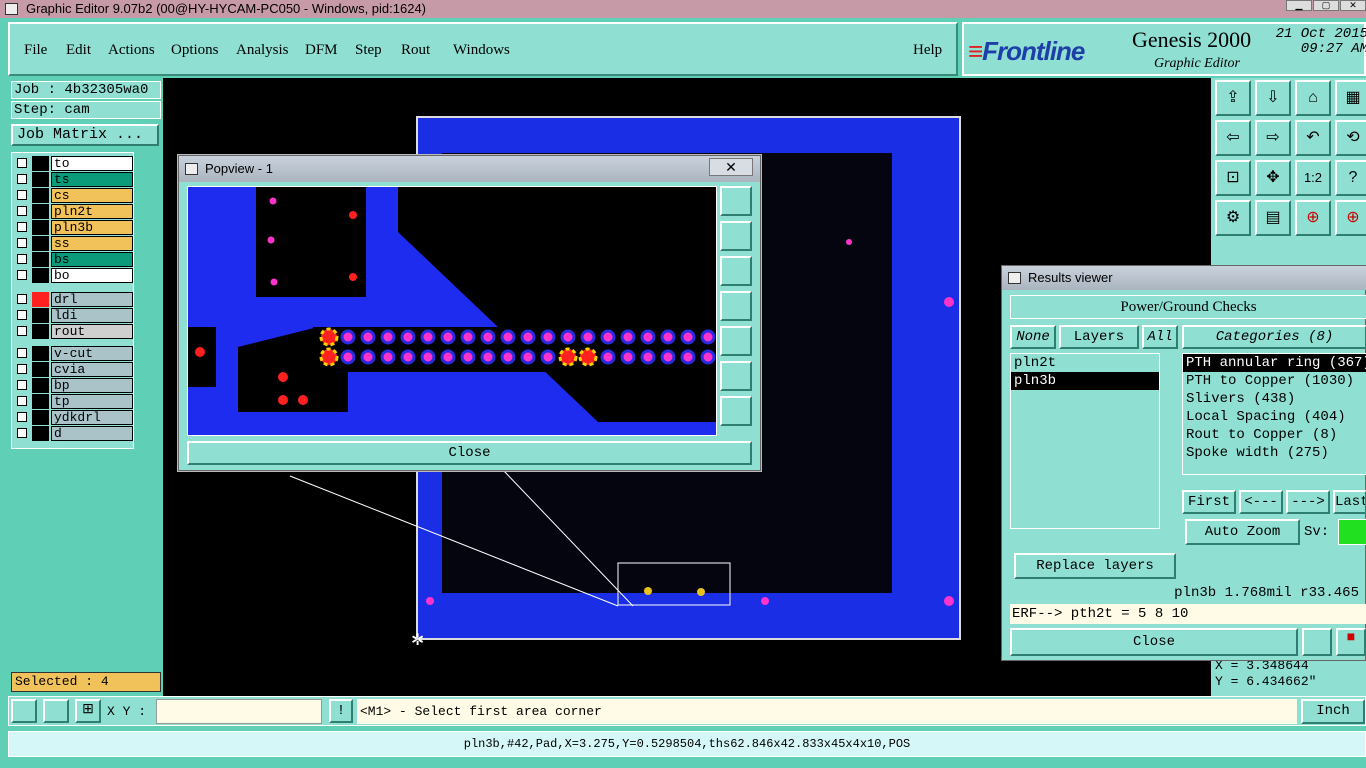 The width and height of the screenshot is (1366, 768). What do you see at coordinates (1233, 178) in the screenshot?
I see `fit-screen-icon: ⊡` at bounding box center [1233, 178].